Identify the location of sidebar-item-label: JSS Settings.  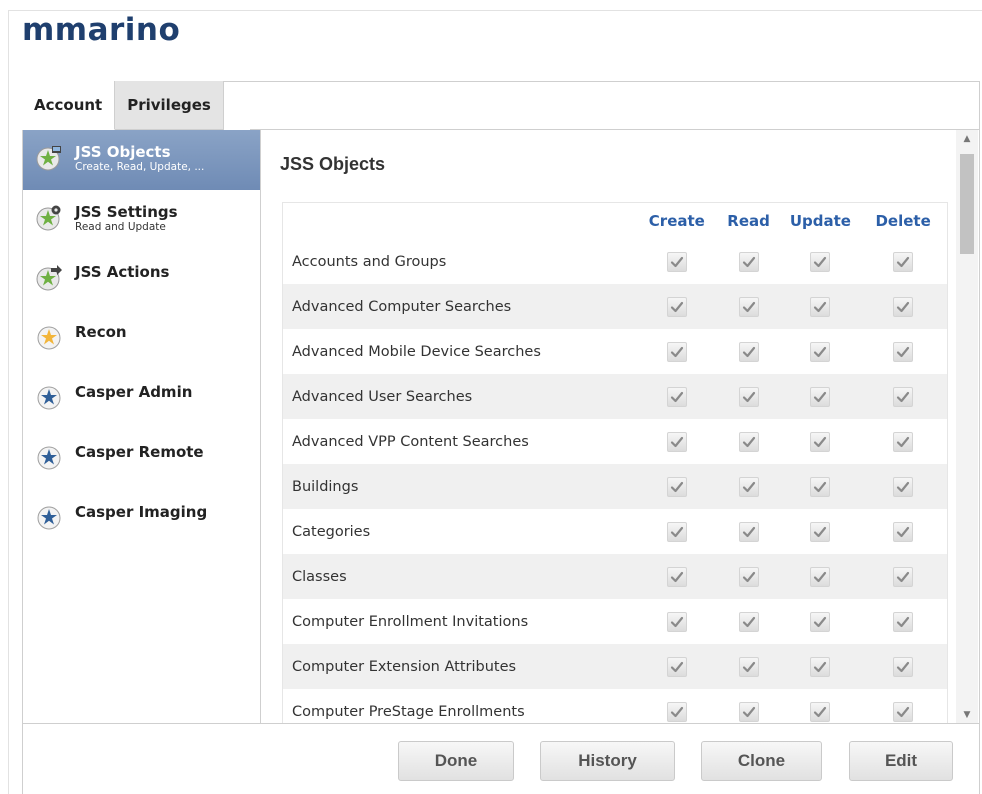
(126, 212).